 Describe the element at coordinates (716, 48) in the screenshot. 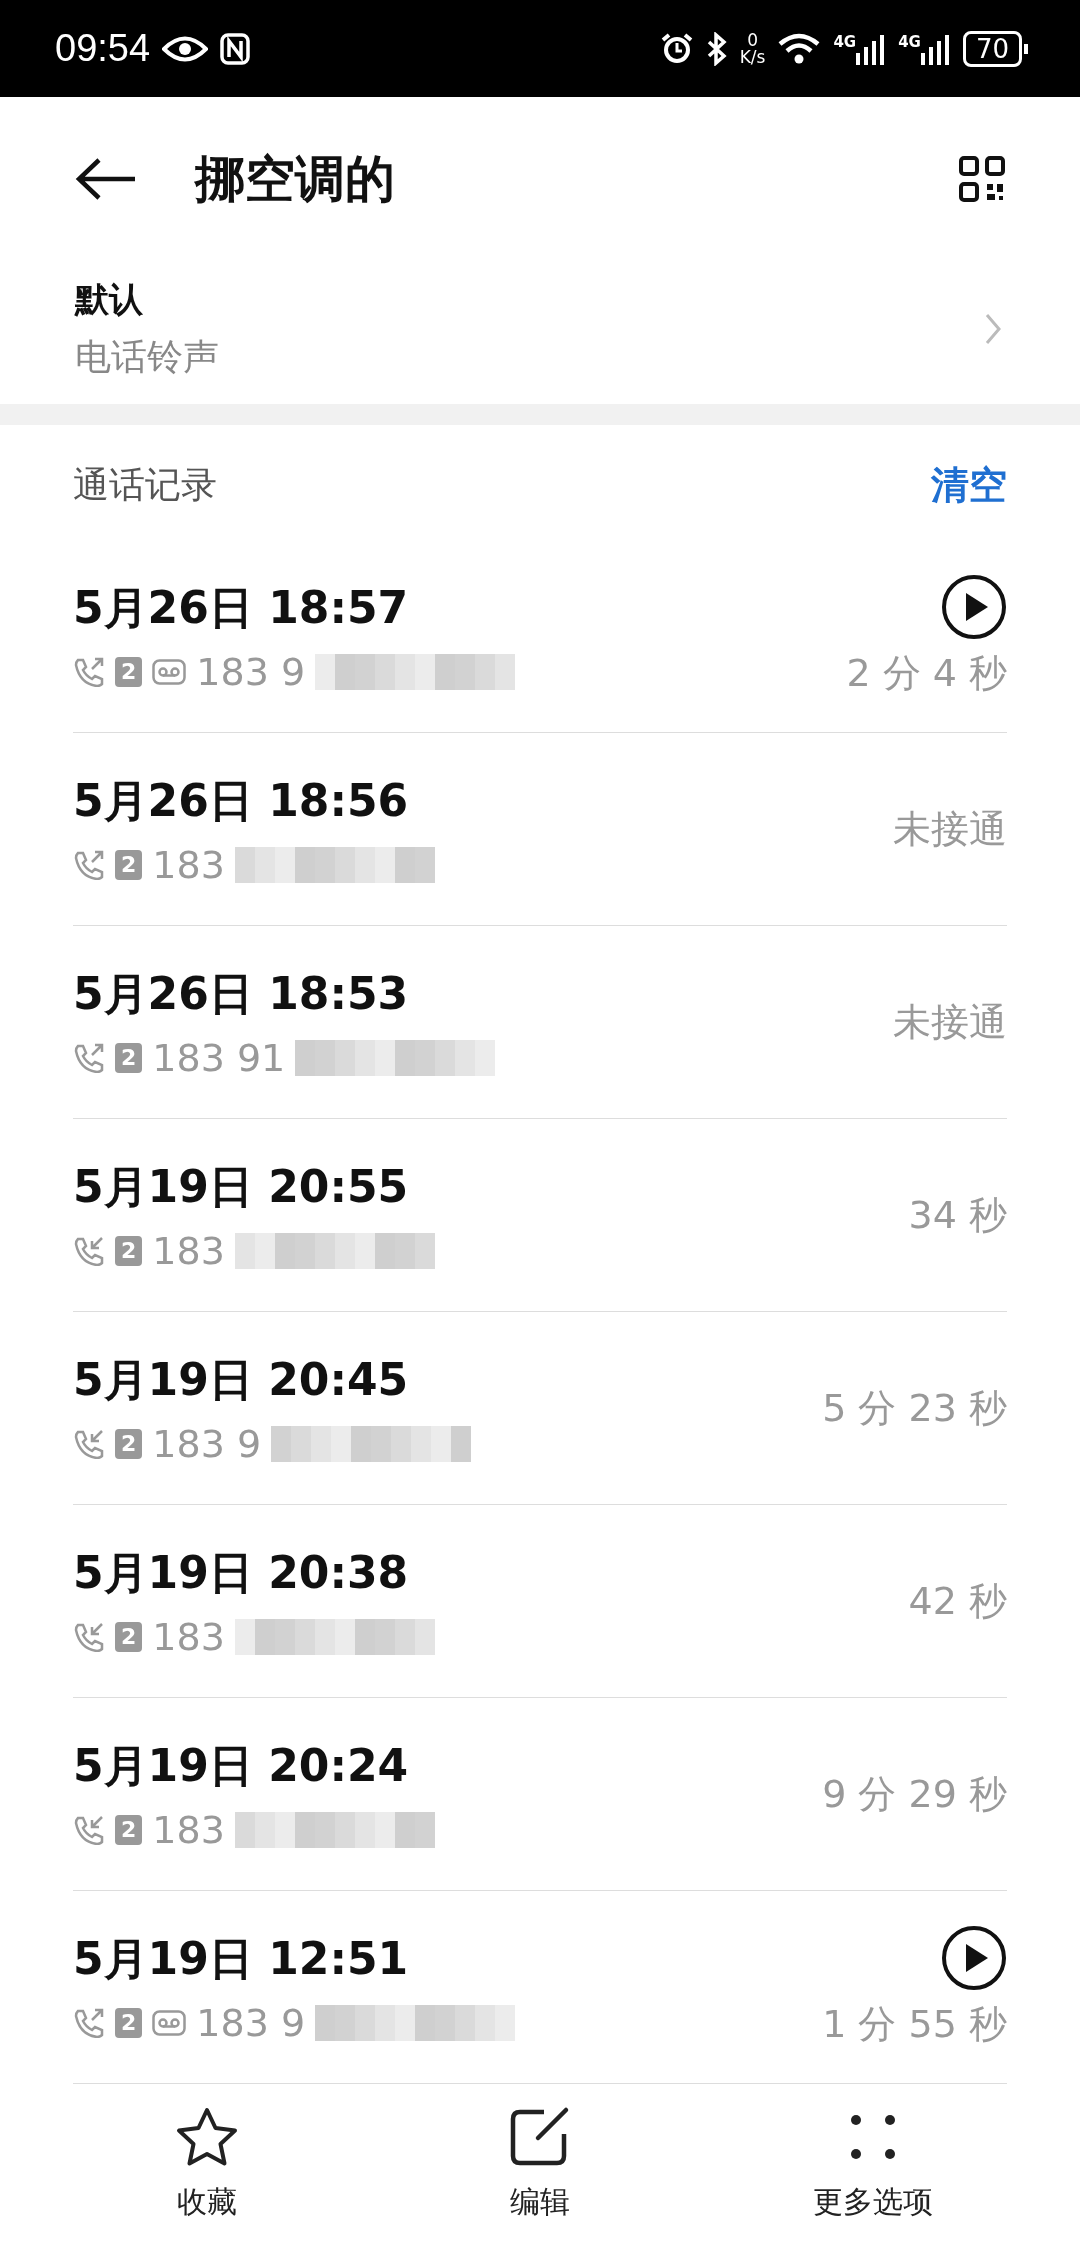

I see `bluetooth-icon` at that location.